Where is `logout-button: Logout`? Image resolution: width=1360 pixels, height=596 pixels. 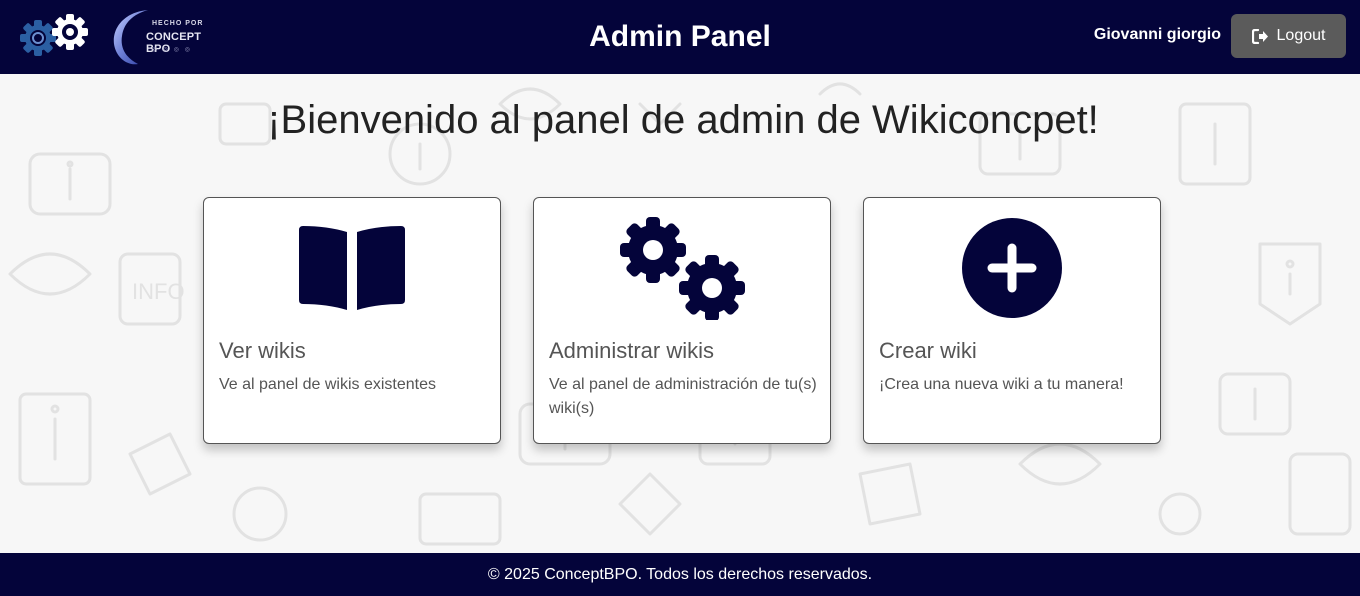 logout-button: Logout is located at coordinates (1288, 36).